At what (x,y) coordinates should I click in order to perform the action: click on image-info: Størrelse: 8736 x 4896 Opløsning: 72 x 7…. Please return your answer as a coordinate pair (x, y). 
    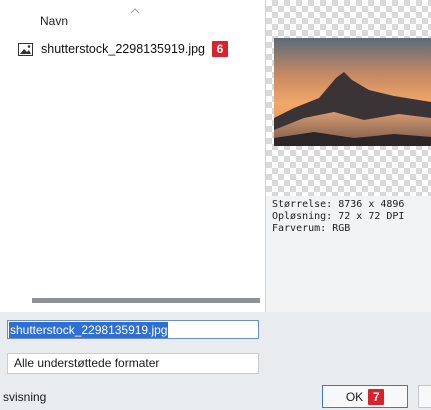
    Looking at the image, I should click on (338, 217).